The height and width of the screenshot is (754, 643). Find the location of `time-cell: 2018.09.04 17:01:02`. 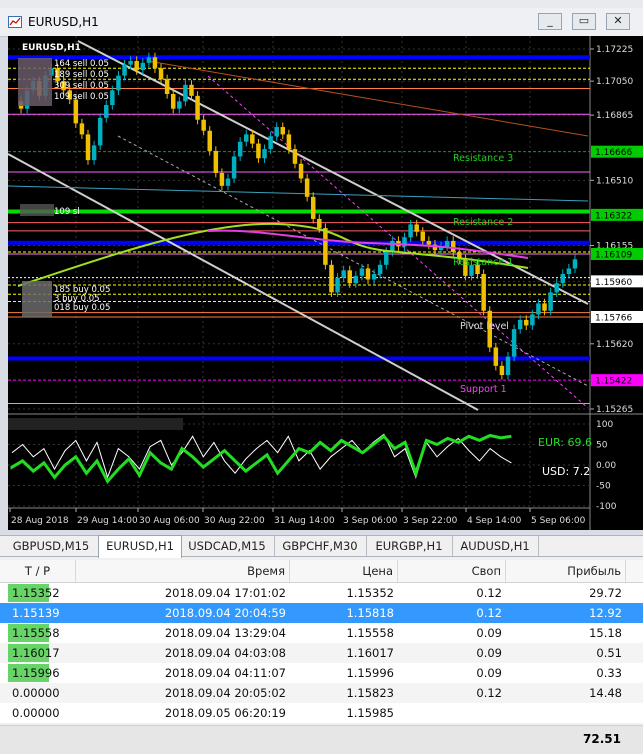

time-cell: 2018.09.04 17:01:02 is located at coordinates (225, 593).